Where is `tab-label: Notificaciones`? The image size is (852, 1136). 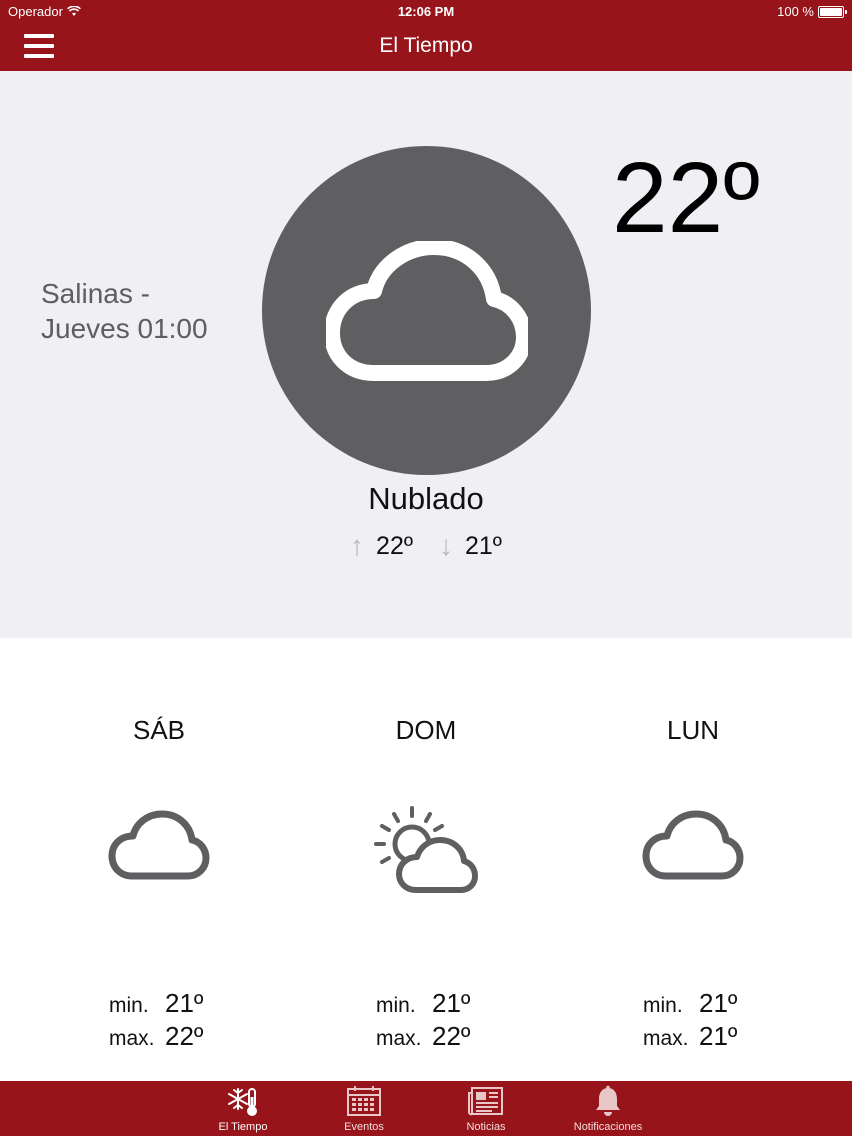 tab-label: Notificaciones is located at coordinates (608, 1127).